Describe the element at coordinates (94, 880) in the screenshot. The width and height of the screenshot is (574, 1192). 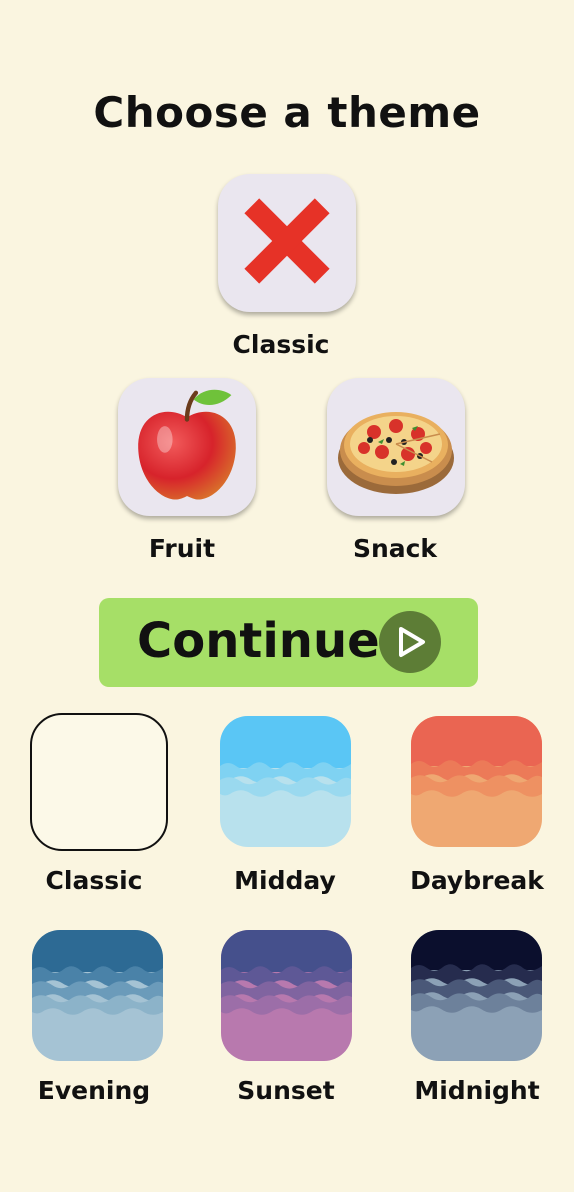
I see `color-theme-classic-label: Classic` at that location.